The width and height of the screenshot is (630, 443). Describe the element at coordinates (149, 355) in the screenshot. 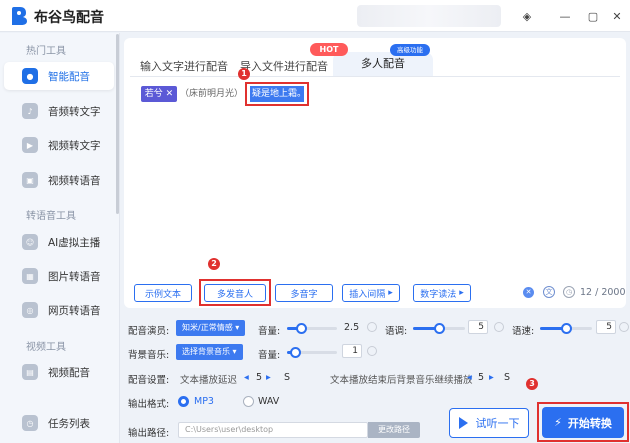

I see `bgm-label: 背景音乐:` at that location.